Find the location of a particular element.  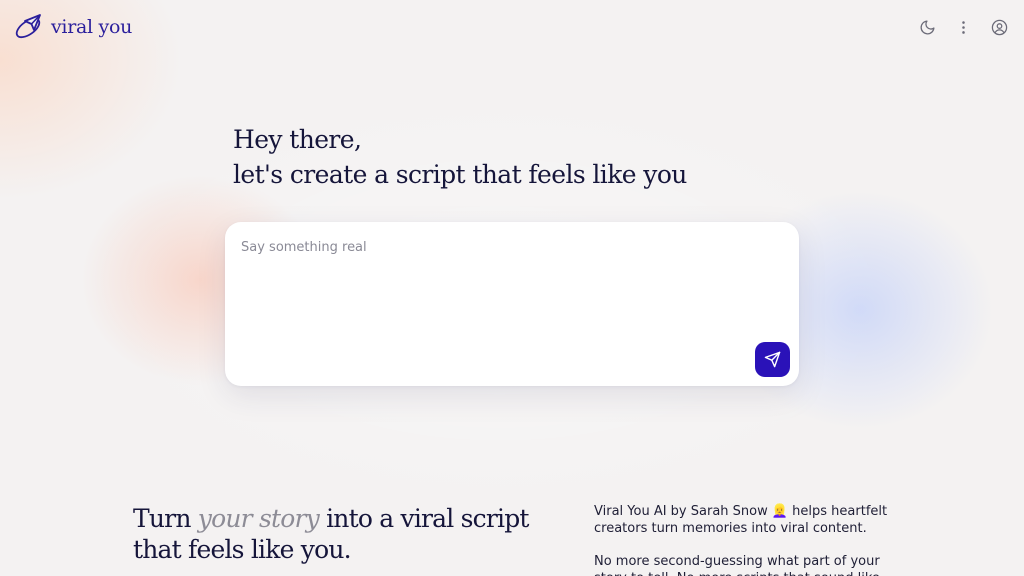

account-button is located at coordinates (999, 27).